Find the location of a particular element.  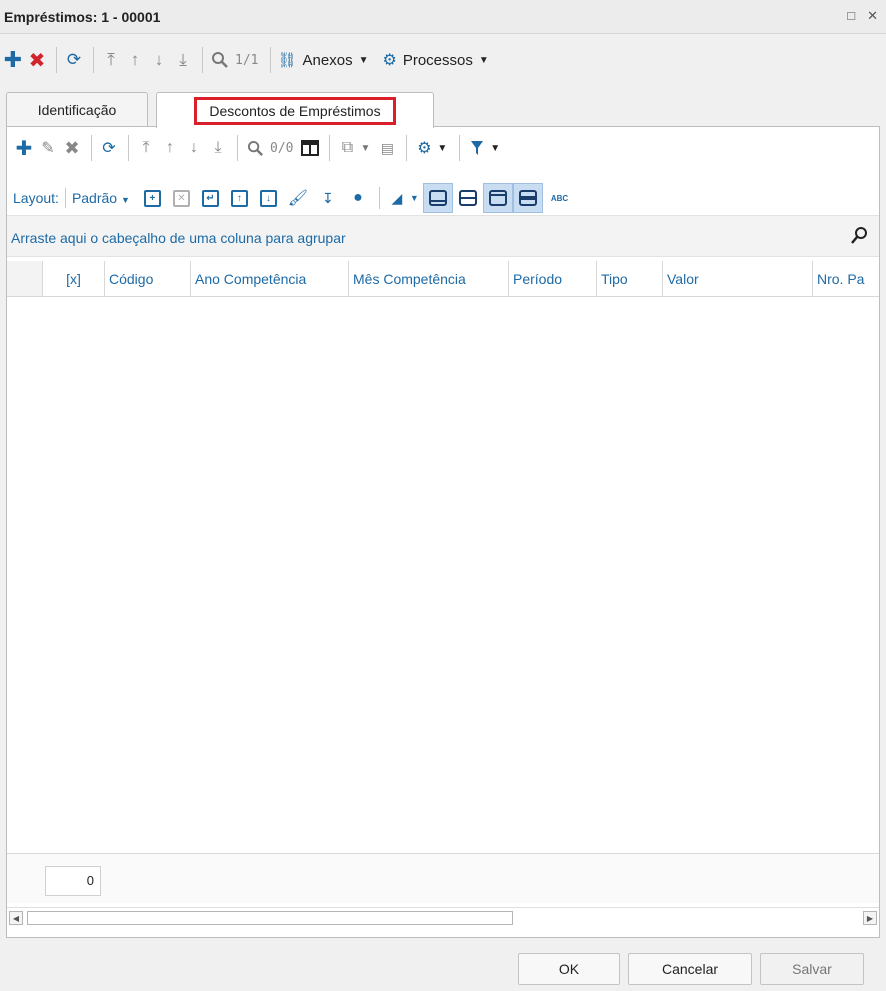

tab-descontos-emprestimos: Descontos de Empréstimos is located at coordinates (295, 110).